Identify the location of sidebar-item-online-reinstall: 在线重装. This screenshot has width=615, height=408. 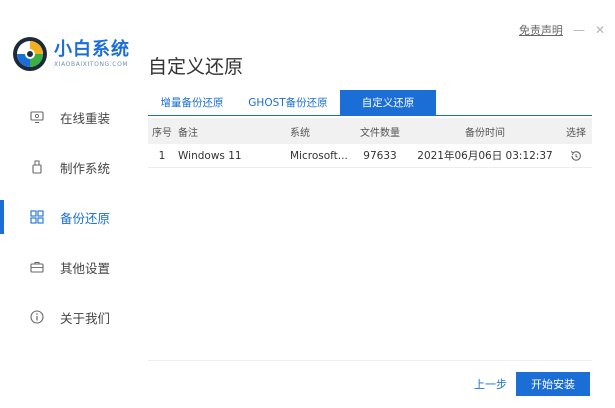
(66, 117).